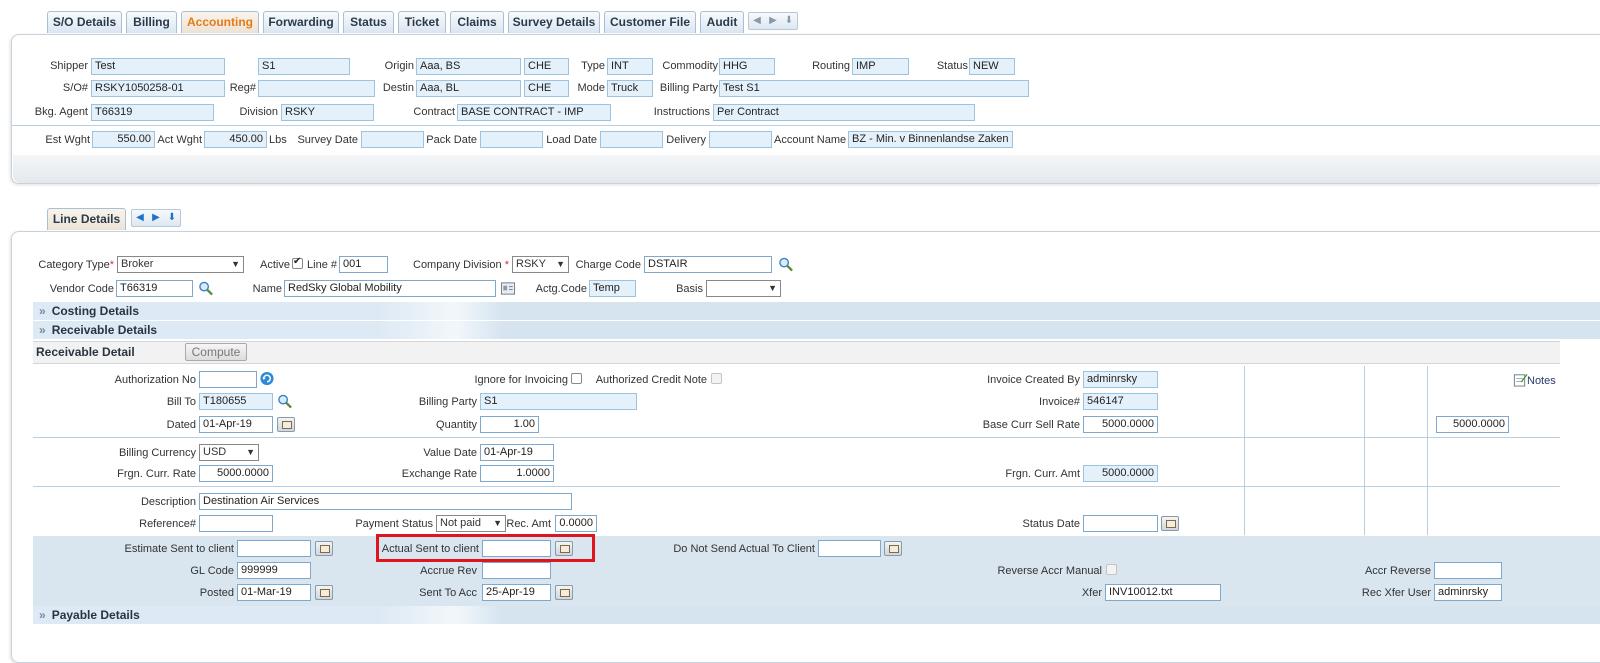  Describe the element at coordinates (546, 66) in the screenshot. I see `origin-country-field: CHE` at that location.